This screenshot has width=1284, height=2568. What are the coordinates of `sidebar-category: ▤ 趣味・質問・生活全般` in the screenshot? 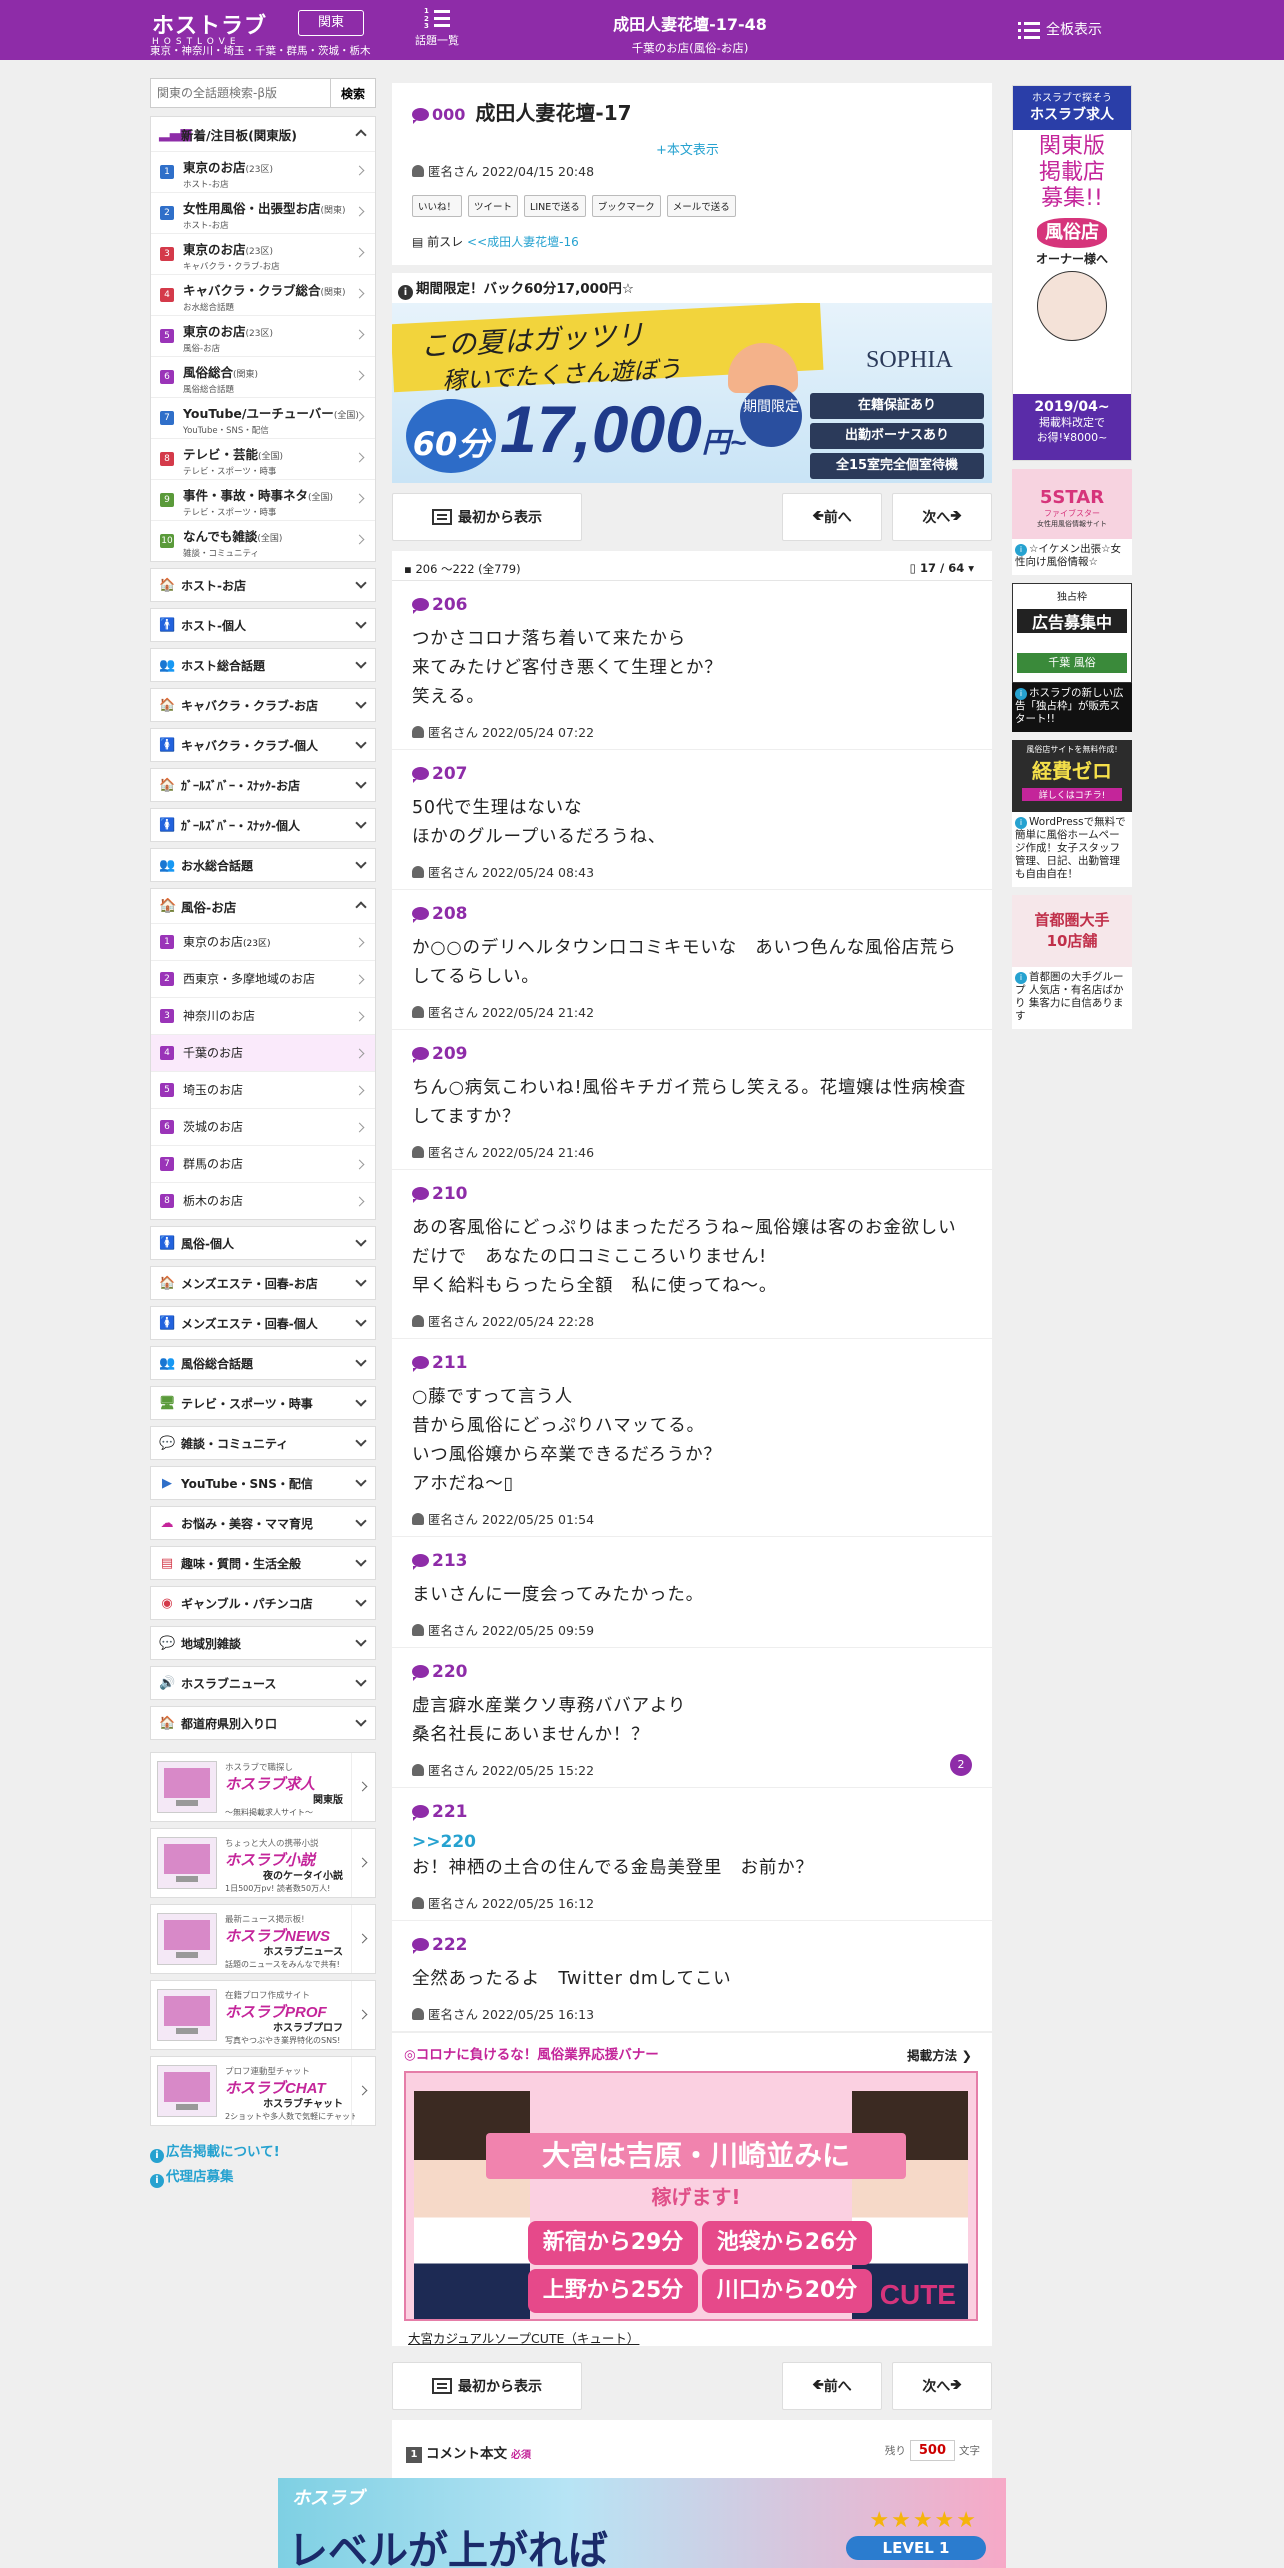 It's located at (263, 1563).